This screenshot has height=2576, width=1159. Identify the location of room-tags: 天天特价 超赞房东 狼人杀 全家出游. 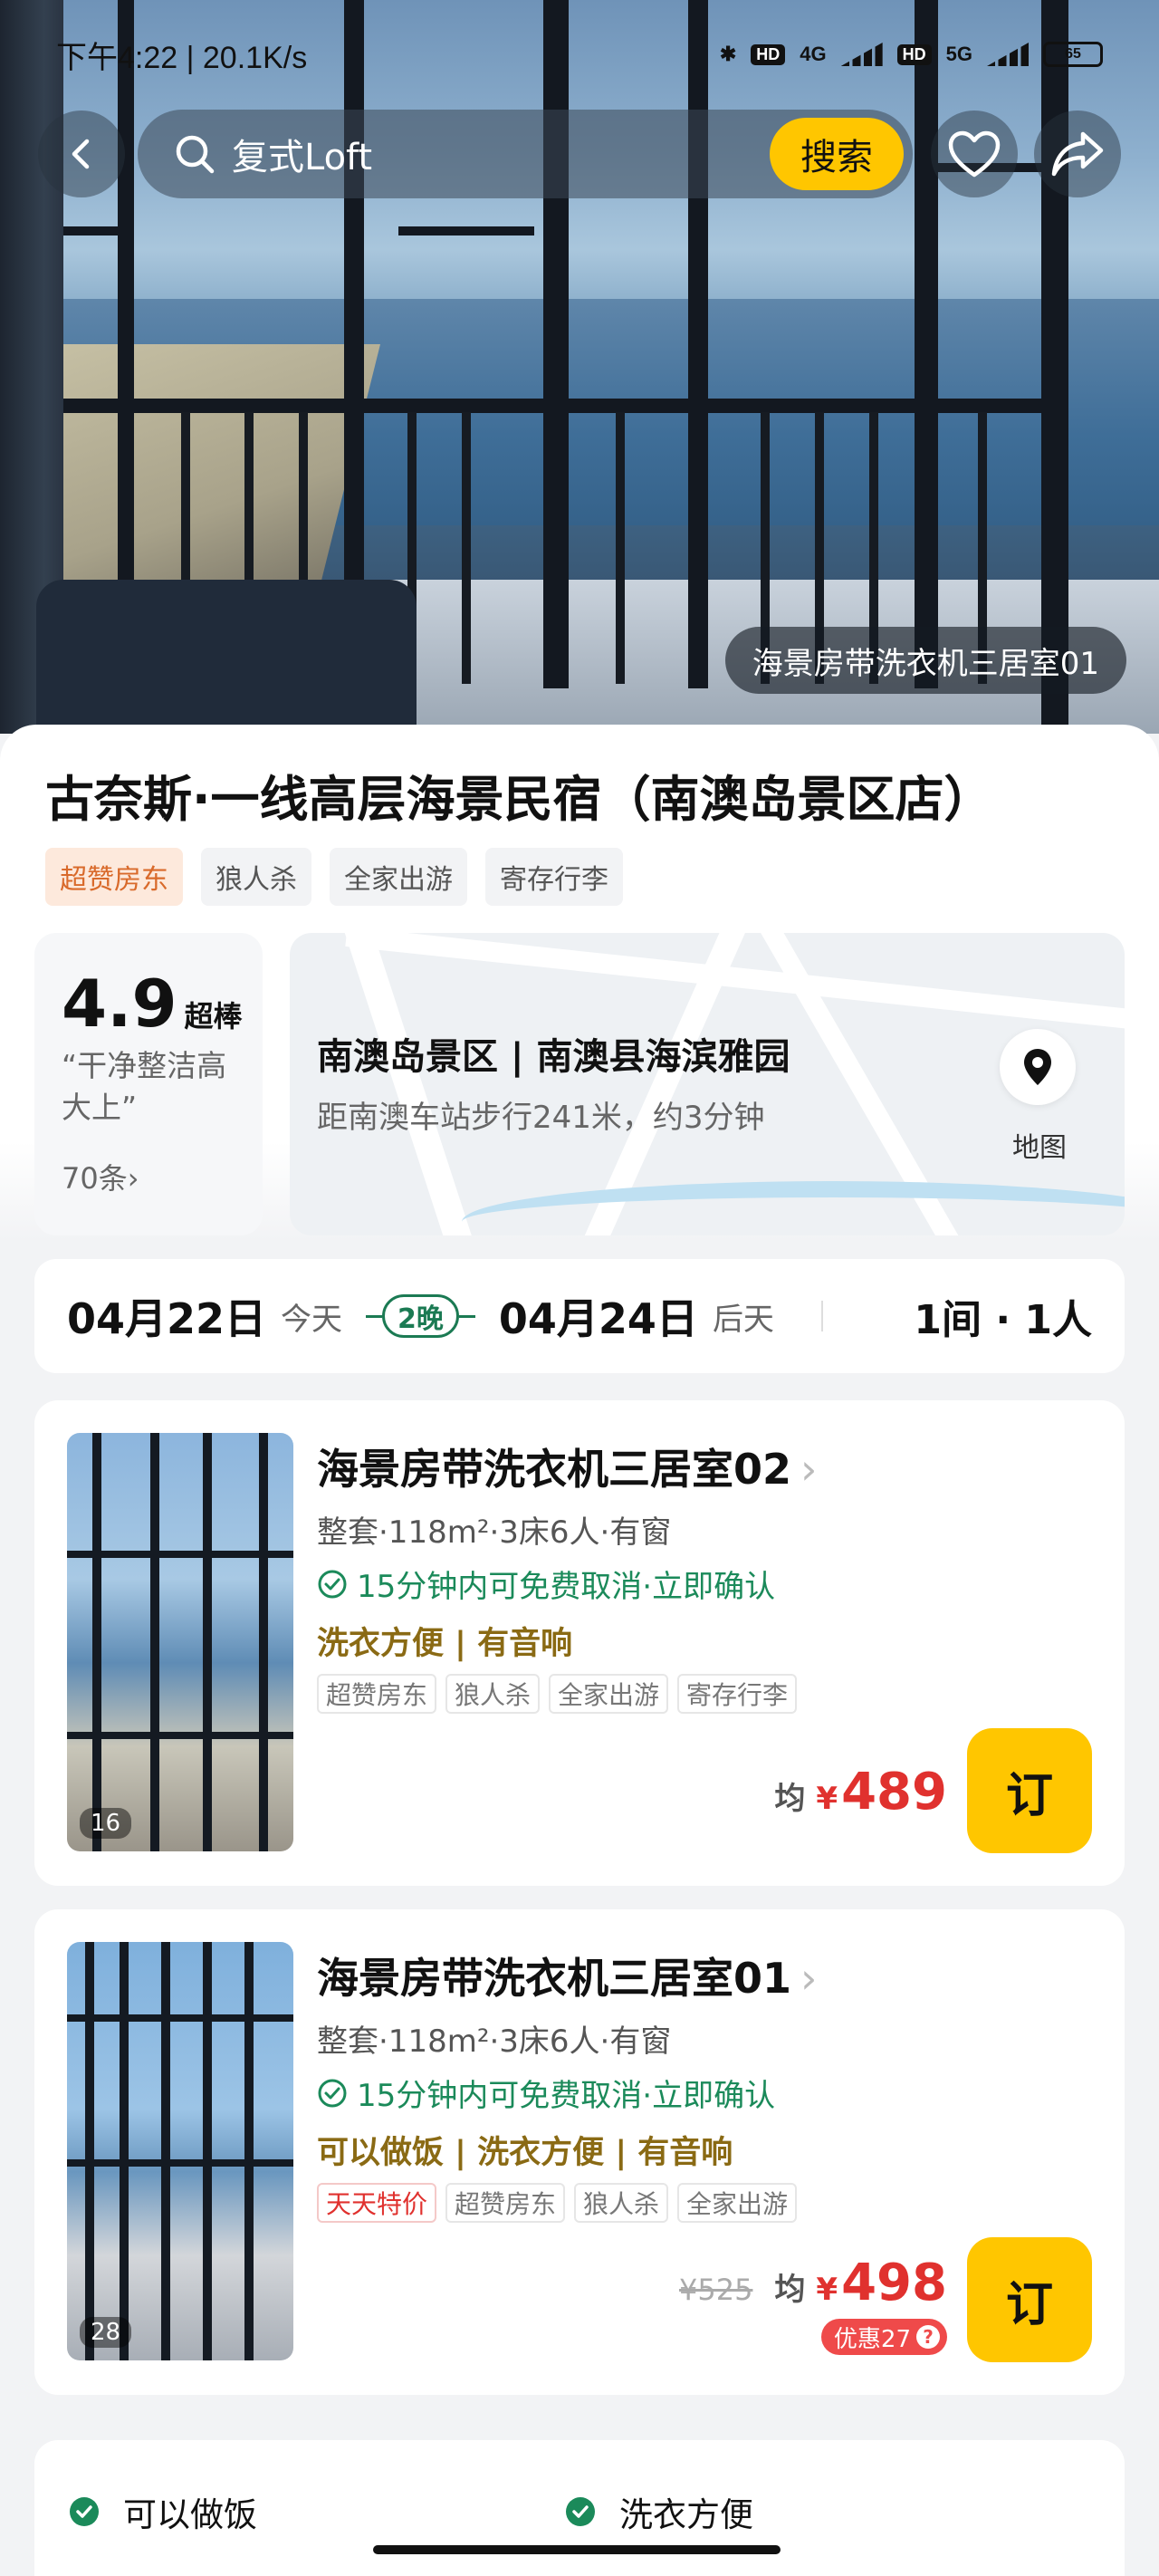
(558, 2203).